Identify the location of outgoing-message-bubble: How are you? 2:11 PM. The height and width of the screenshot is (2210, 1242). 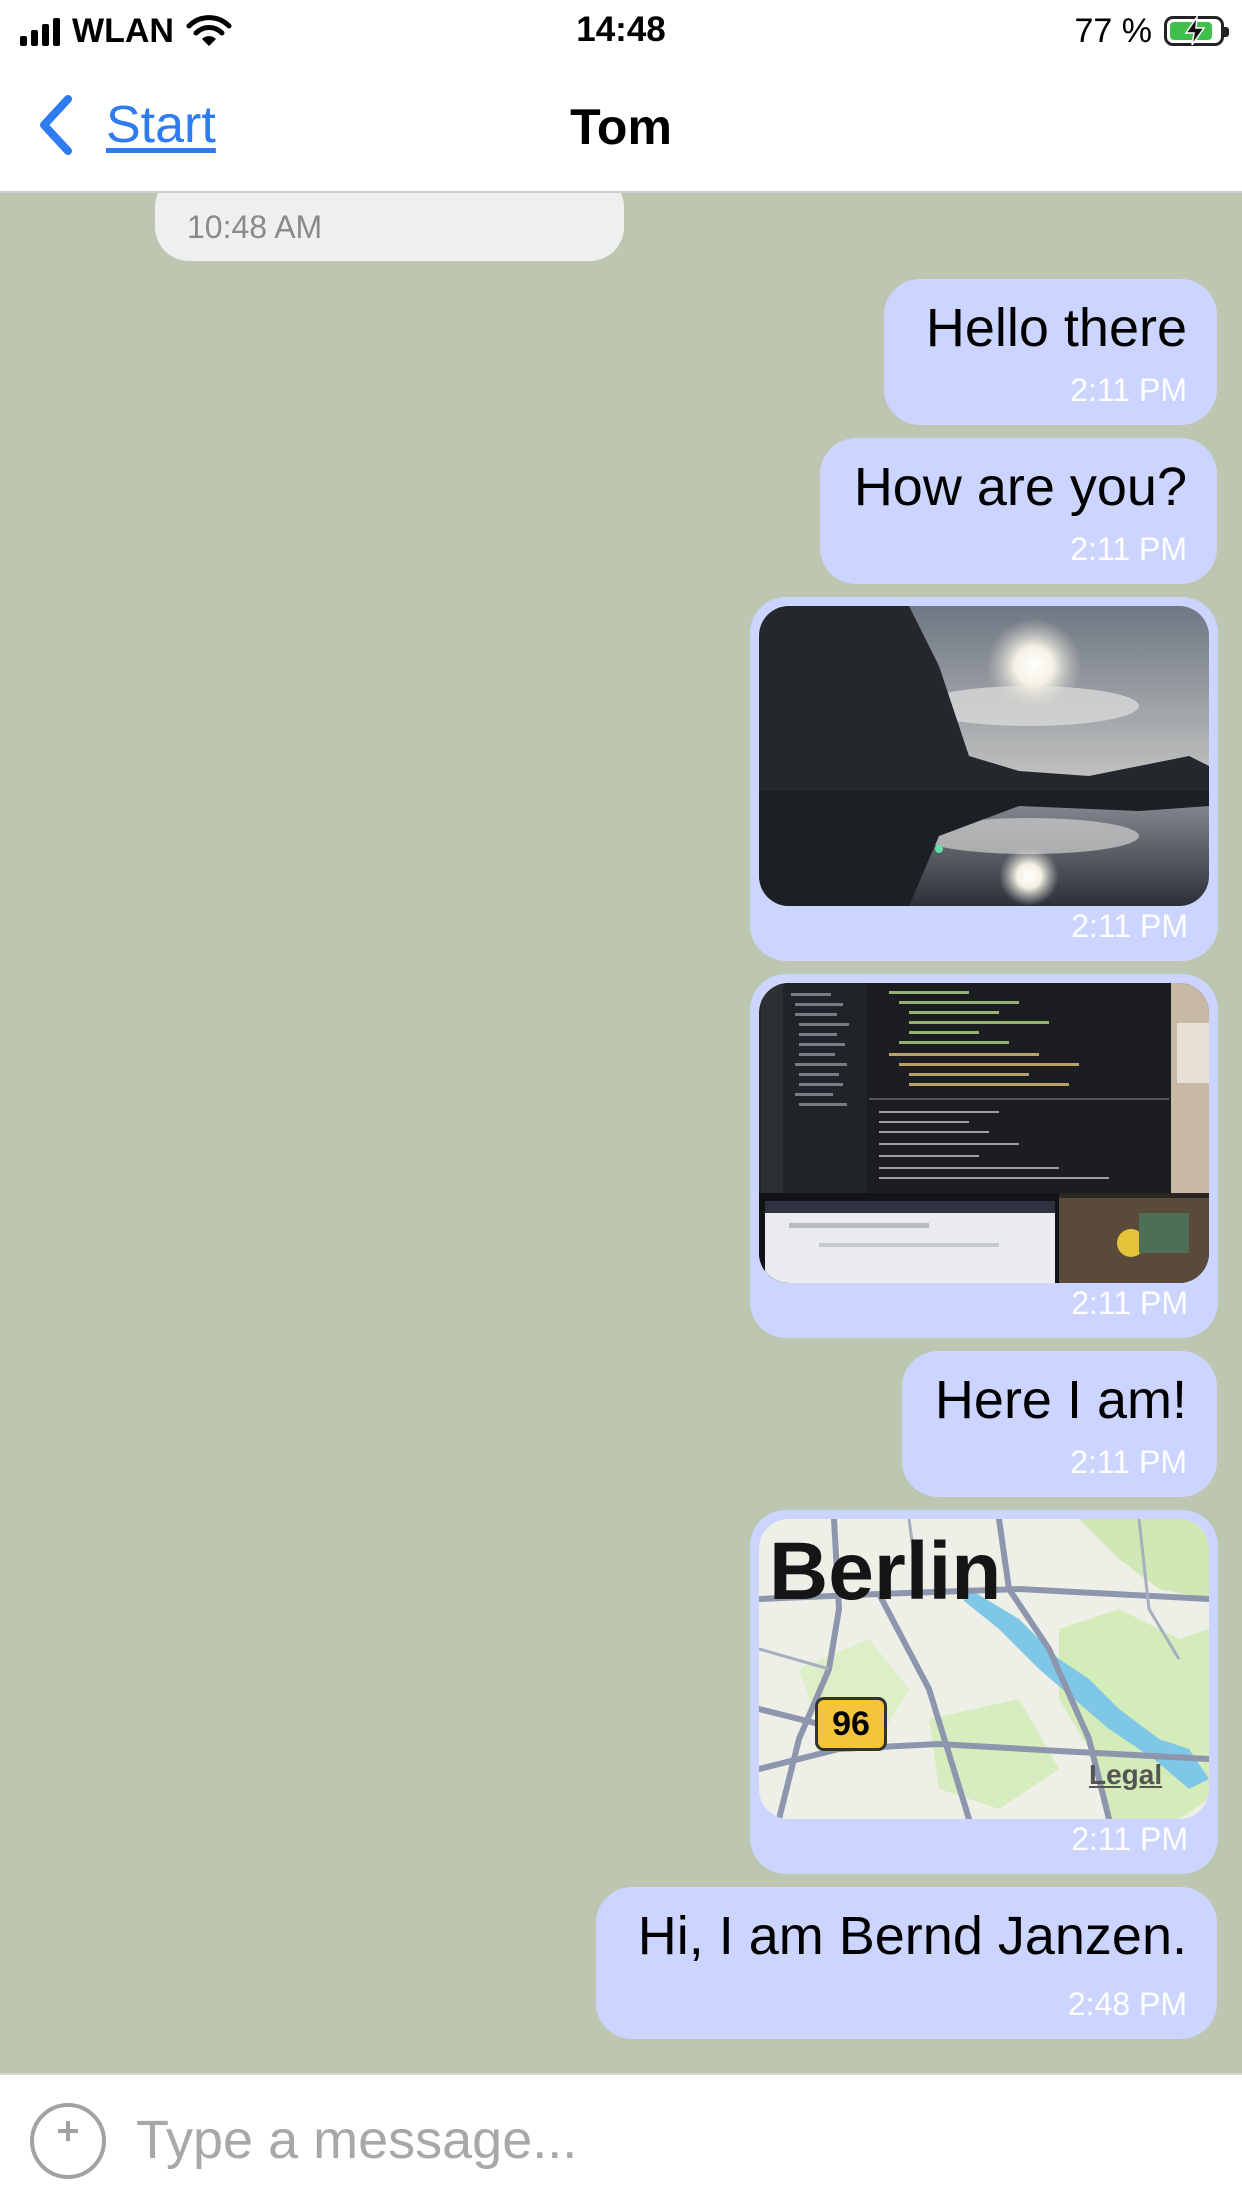
(1018, 511).